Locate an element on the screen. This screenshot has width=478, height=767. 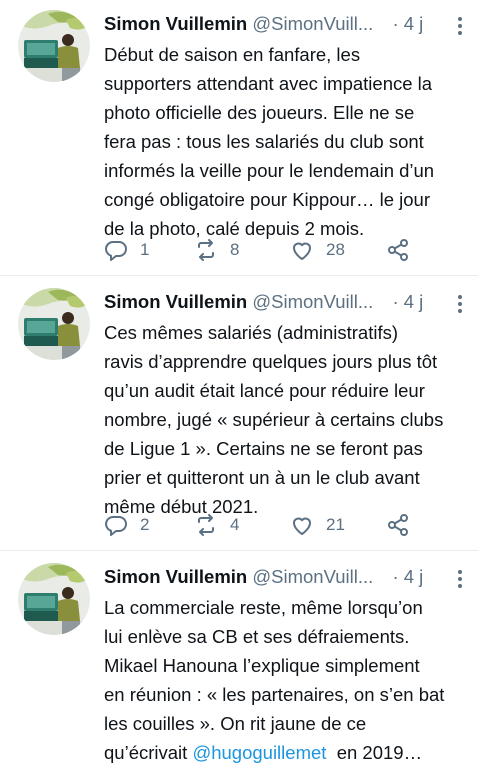
tweet-text-line: Mikael Hanouna l’explique simplement is located at coordinates (262, 665).